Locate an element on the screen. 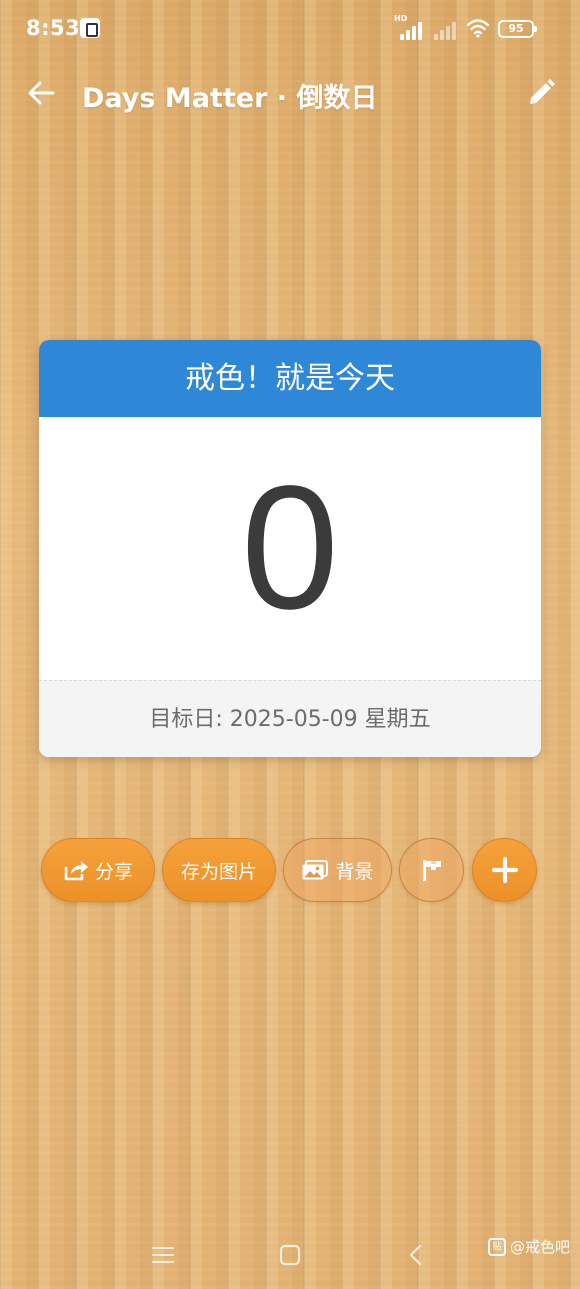 The width and height of the screenshot is (580, 1289). back-button is located at coordinates (41, 93).